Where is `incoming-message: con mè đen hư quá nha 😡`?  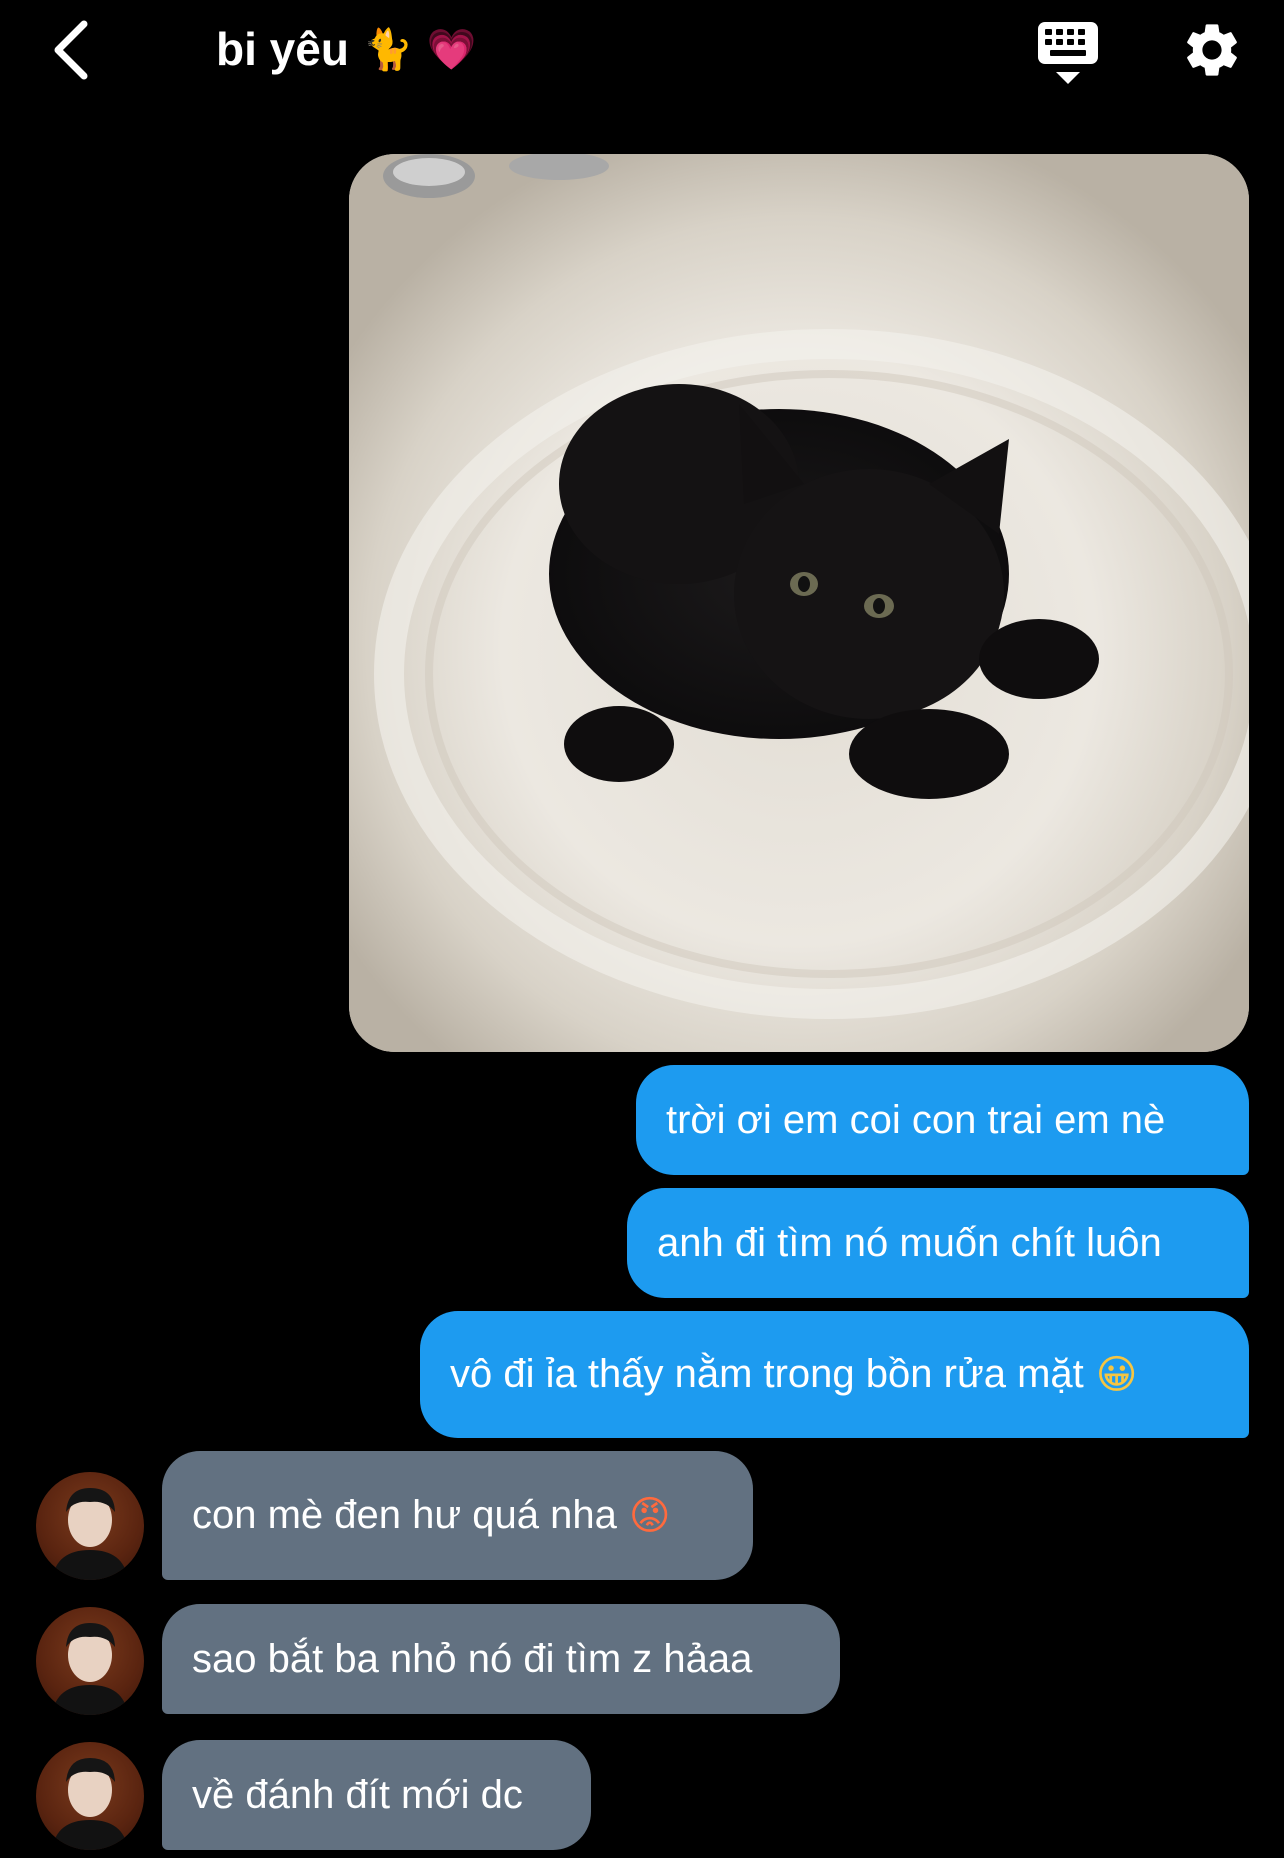 incoming-message: con mè đen hư quá nha 😡 is located at coordinates (457, 1515).